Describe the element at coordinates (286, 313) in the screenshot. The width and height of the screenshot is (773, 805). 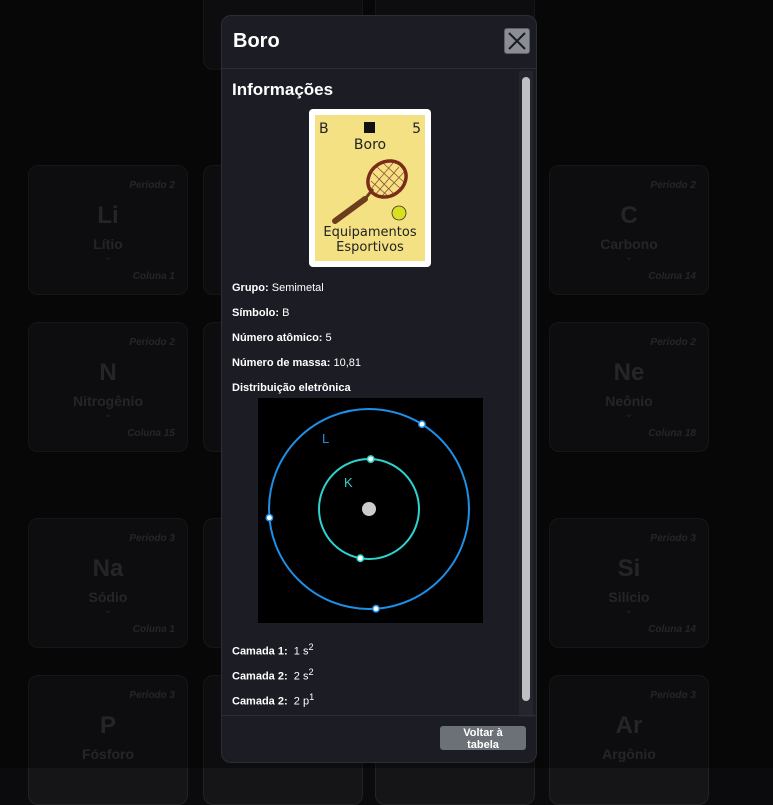
I see `field-value: B` at that location.